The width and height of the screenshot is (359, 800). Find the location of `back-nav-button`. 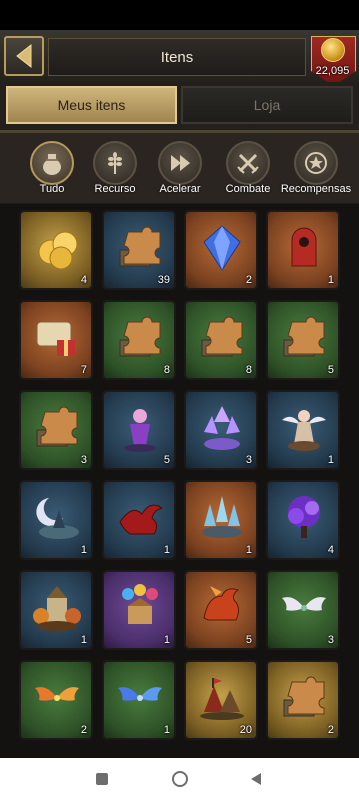

back-nav-button is located at coordinates (256, 779).